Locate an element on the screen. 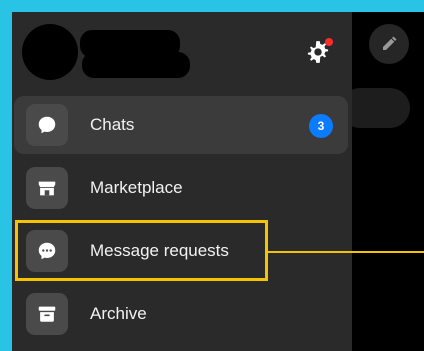  compose-button is located at coordinates (389, 44).